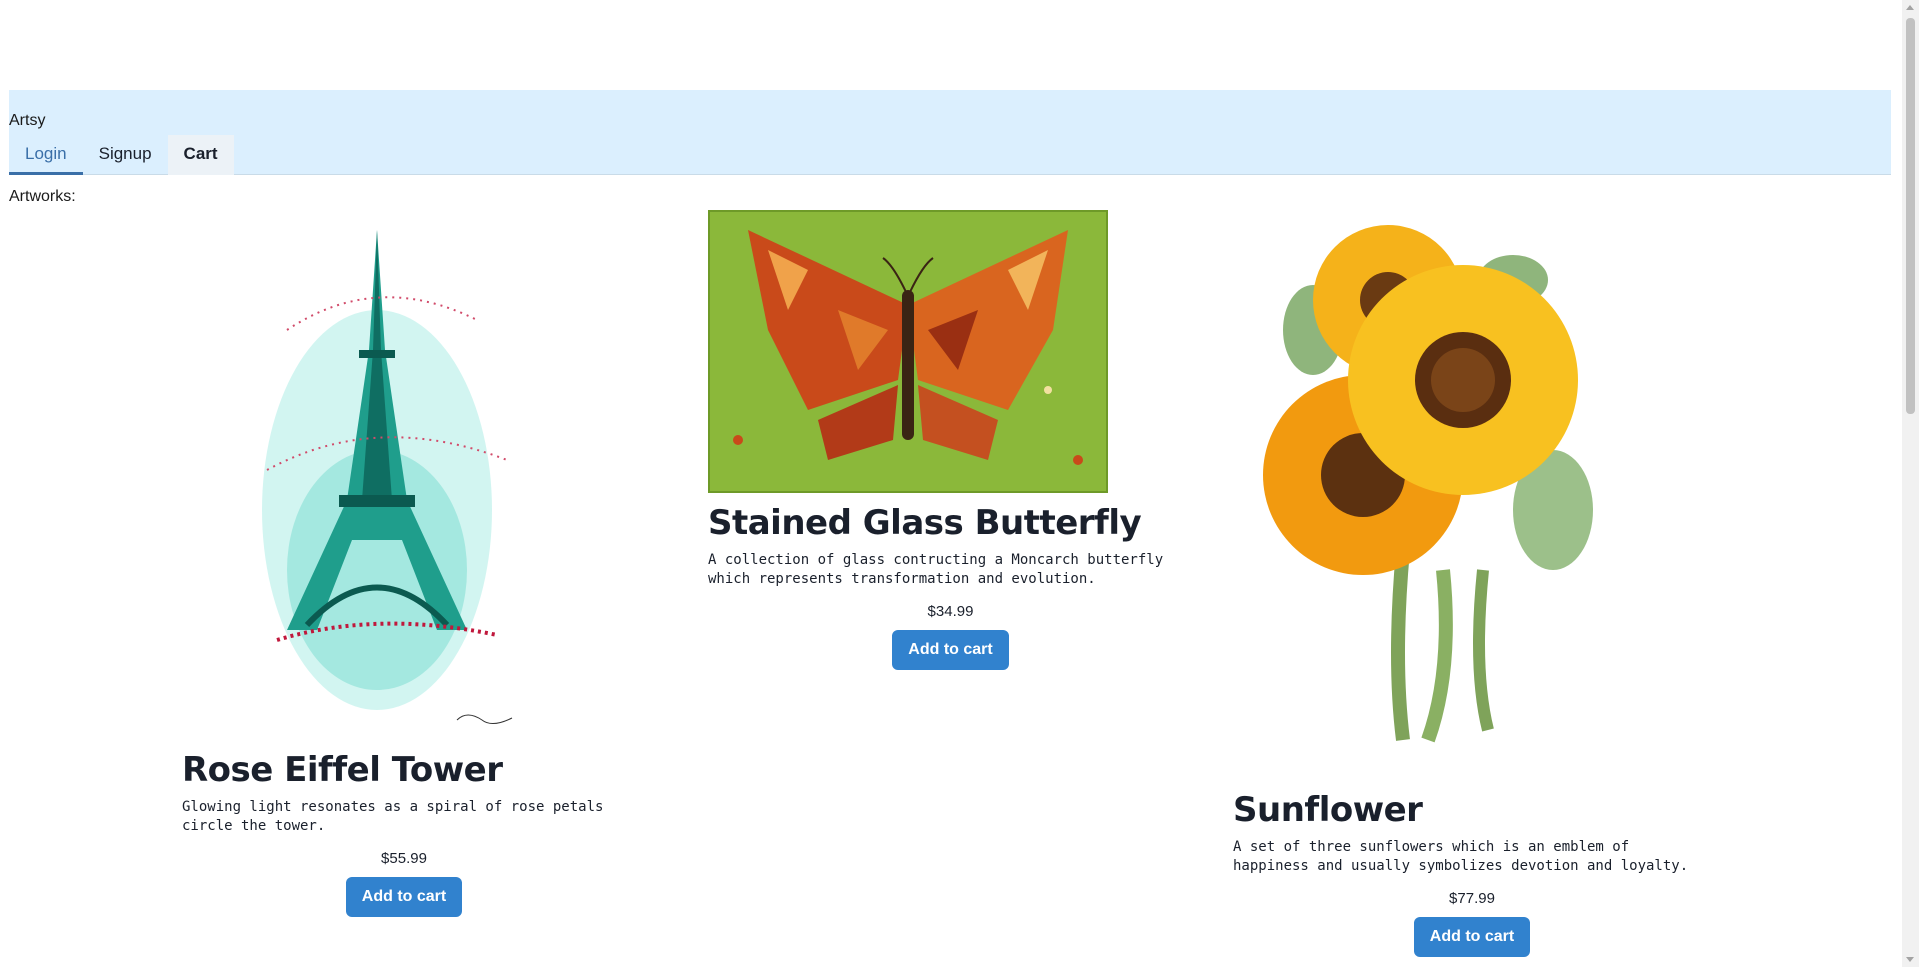  What do you see at coordinates (342, 770) in the screenshot?
I see `artwork-title: Rose Eiffel Tower` at bounding box center [342, 770].